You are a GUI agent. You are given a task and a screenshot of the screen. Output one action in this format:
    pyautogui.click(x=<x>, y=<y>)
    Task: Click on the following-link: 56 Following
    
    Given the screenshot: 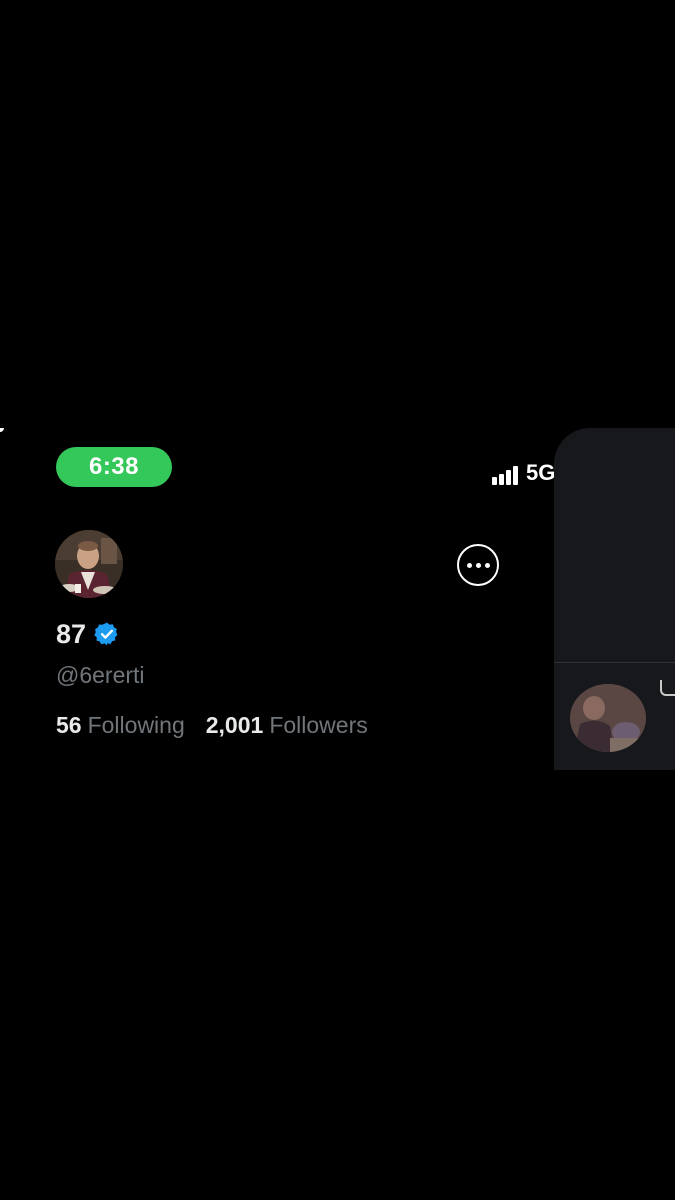 What is the action you would take?
    pyautogui.click(x=120, y=725)
    